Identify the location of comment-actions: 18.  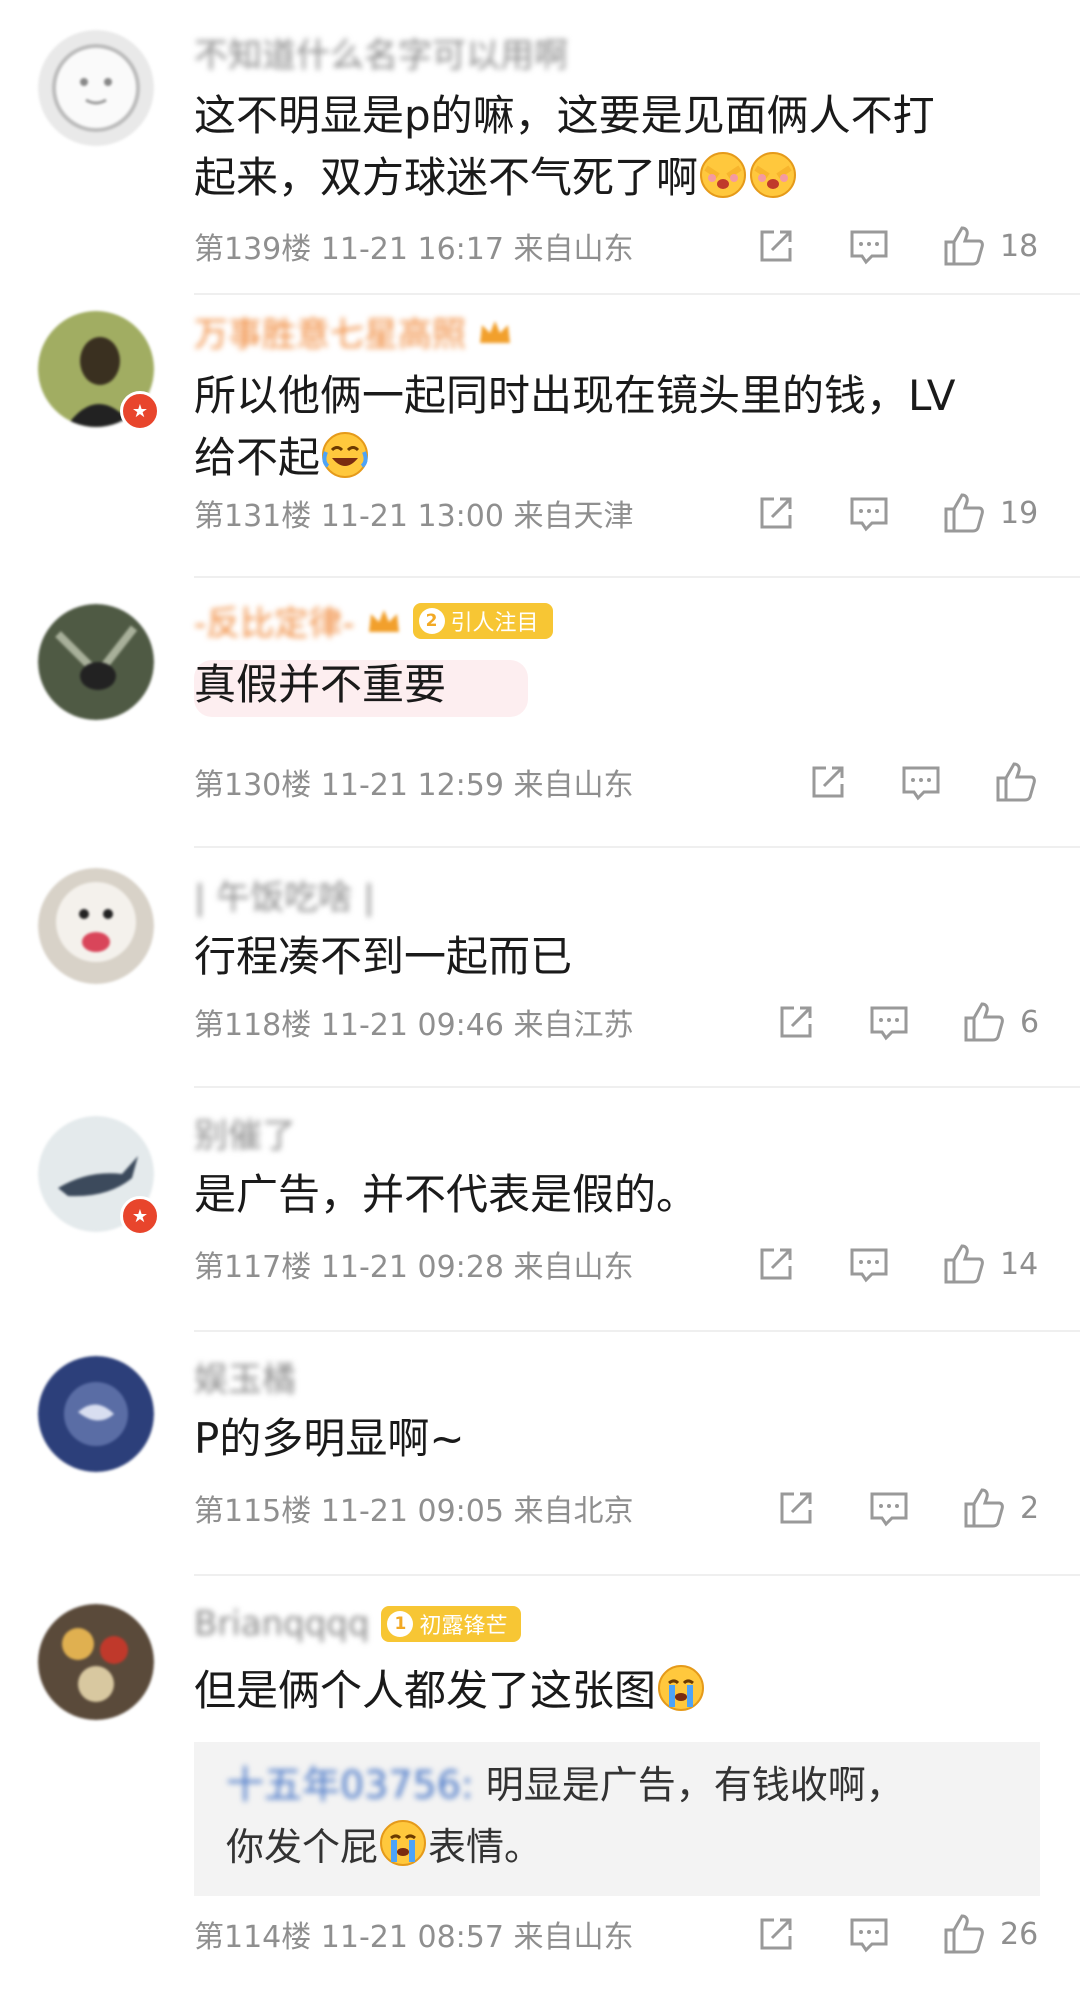
(898, 246).